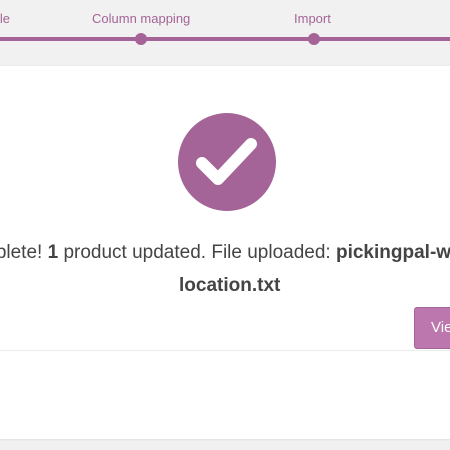 This screenshot has height=450, width=450. What do you see at coordinates (392, 252) in the screenshot?
I see `uploaded-filename-part1: pickingpal-w` at bounding box center [392, 252].